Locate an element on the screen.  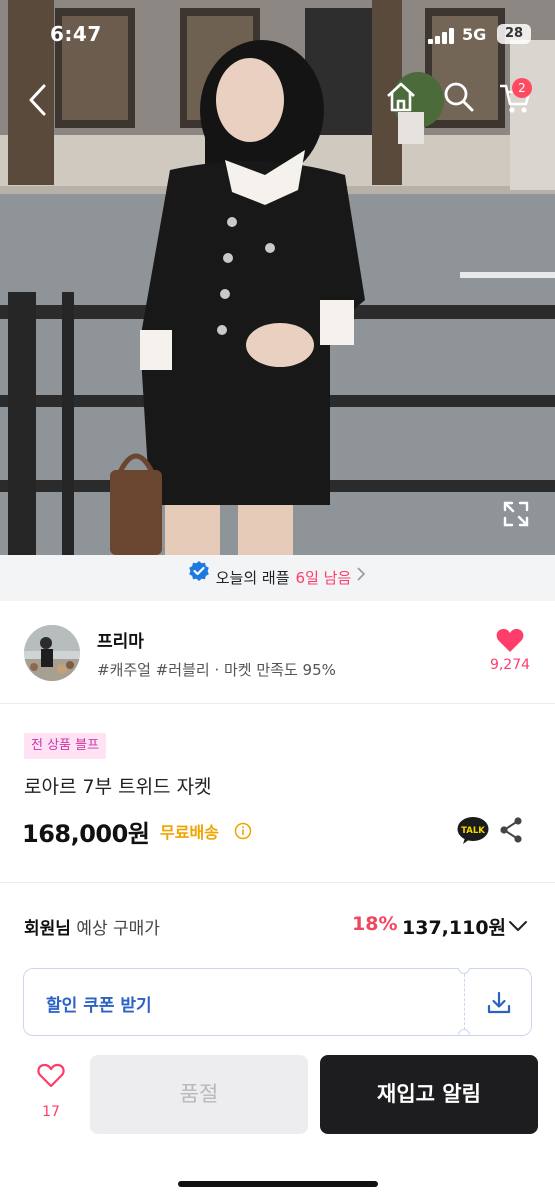
verified-check-icon is located at coordinates (199, 577).